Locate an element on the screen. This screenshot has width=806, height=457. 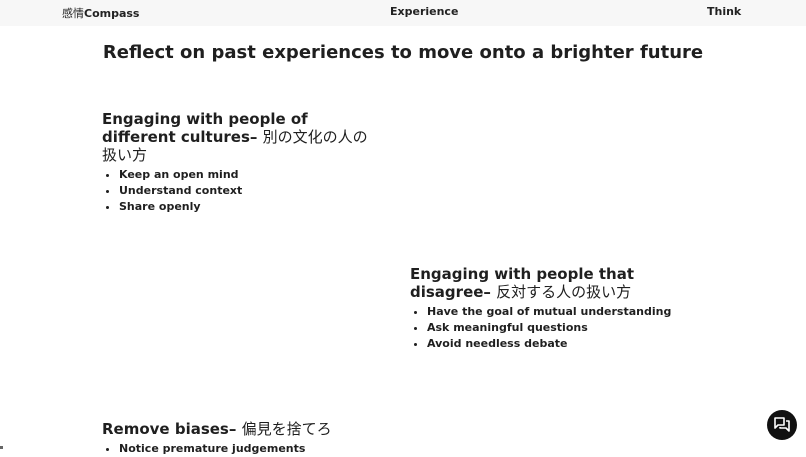
chat-button is located at coordinates (782, 425).